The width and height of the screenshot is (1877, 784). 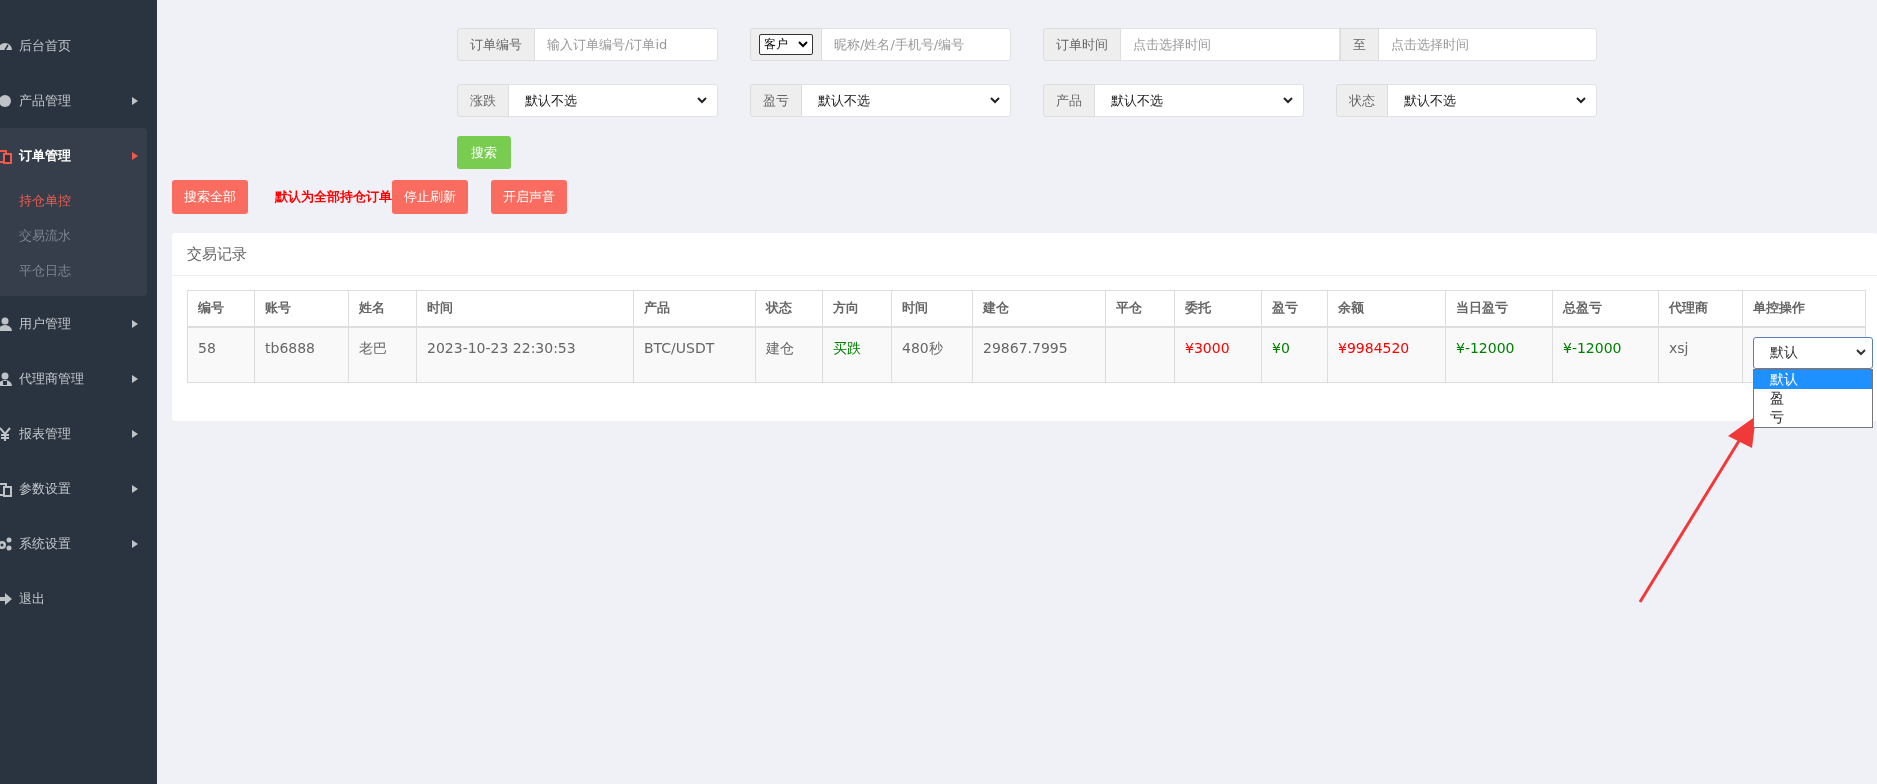 I want to click on sidebar-item: 订单管理, so click(x=73, y=155).